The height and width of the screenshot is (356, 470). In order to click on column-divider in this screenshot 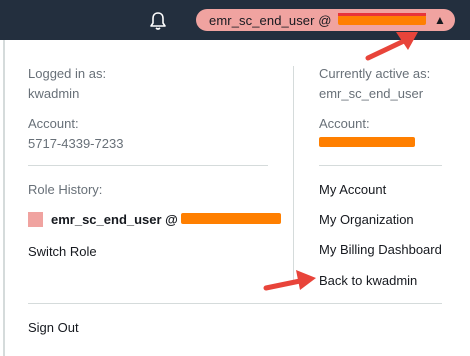, I will do `click(293, 175)`.